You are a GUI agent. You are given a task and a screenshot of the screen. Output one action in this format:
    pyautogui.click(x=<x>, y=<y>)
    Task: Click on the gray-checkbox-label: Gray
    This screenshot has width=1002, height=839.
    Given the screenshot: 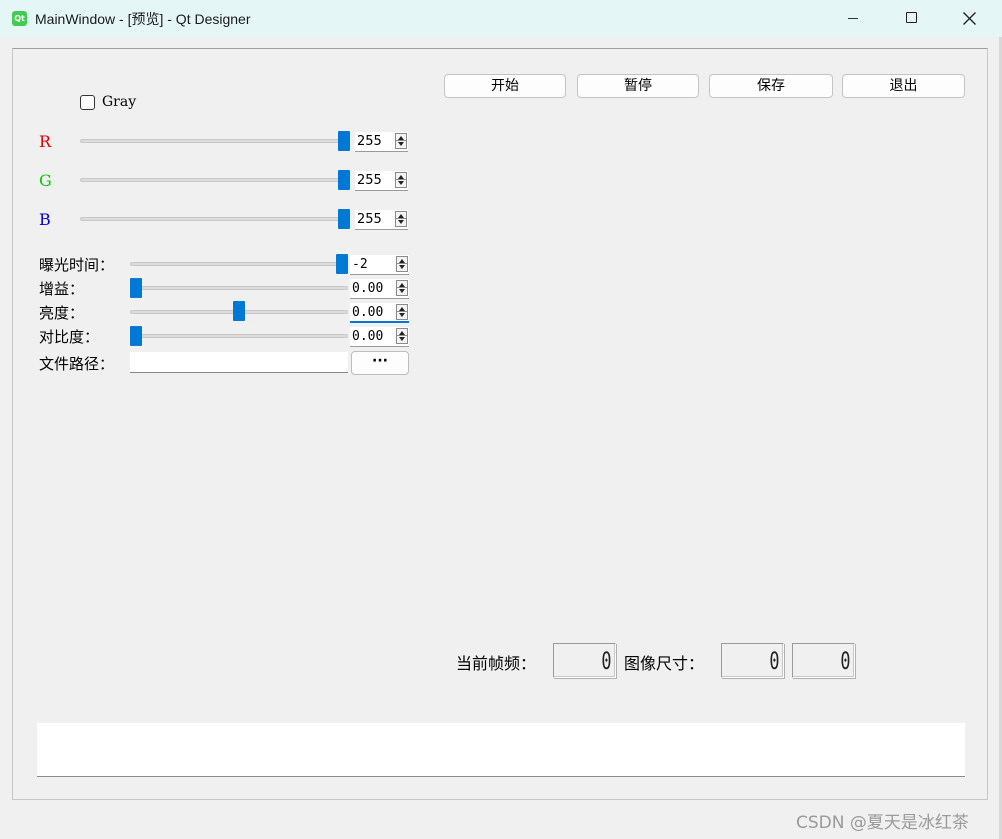 What is the action you would take?
    pyautogui.click(x=119, y=102)
    